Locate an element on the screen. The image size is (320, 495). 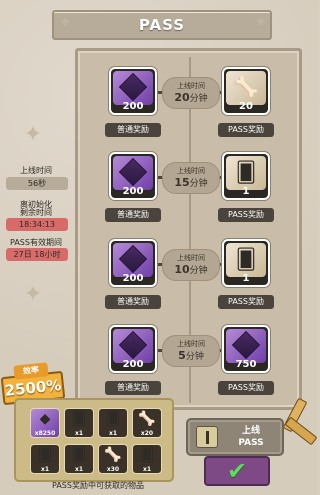
online-pass-line1: 上线 is located at coordinates (250, 431).